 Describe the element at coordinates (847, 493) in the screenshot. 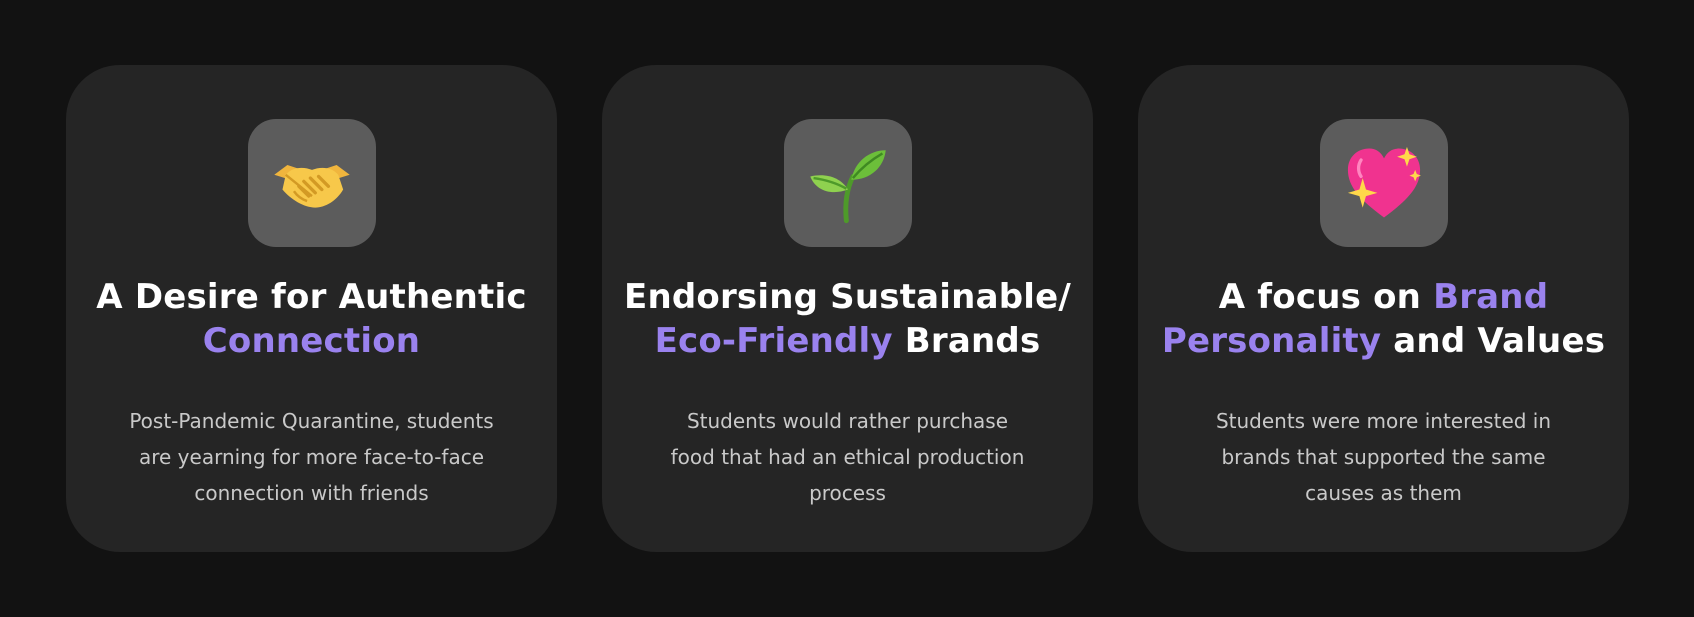

I see `card-description-line: process` at that location.